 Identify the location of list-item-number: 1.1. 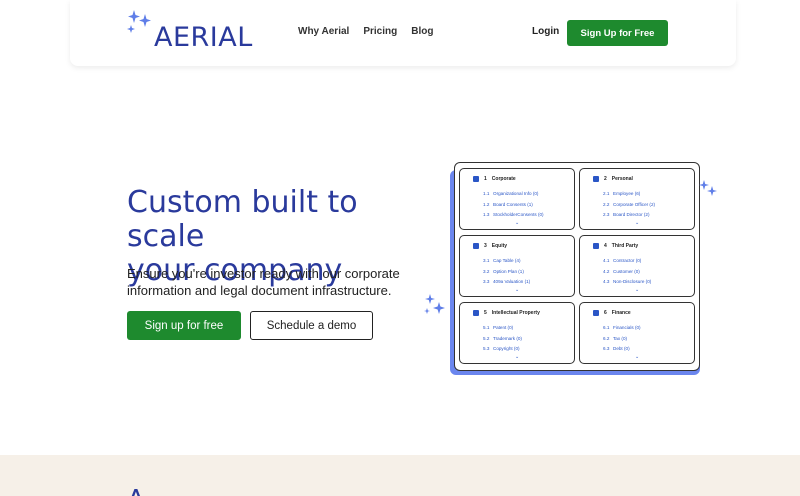
(486, 193).